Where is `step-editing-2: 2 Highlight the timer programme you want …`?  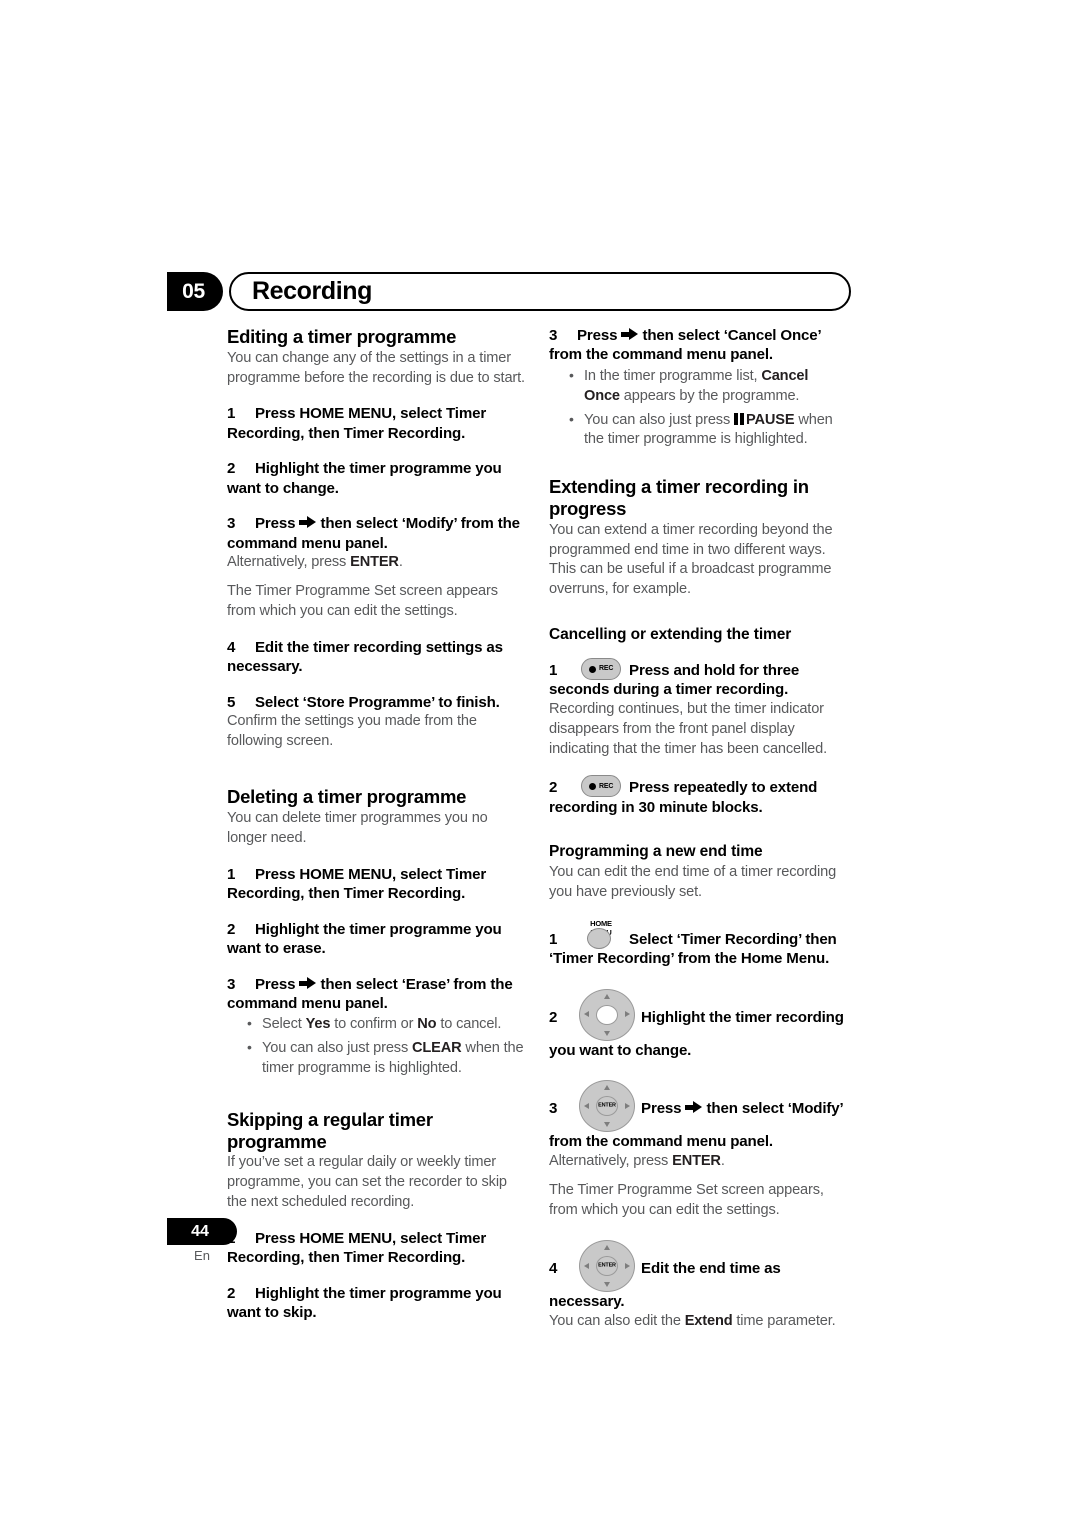
step-editing-2: 2 Highlight the timer programme you want … is located at coordinates (376, 478).